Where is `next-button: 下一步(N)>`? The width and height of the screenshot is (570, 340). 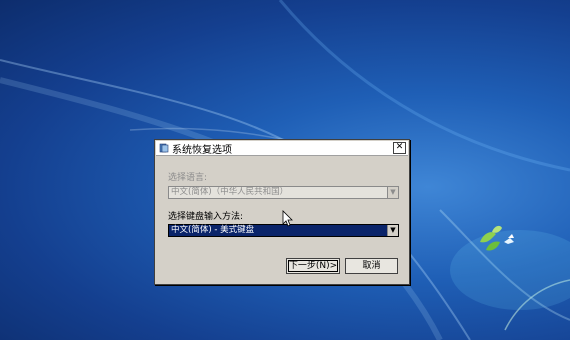
next-button: 下一步(N)> is located at coordinates (313, 266).